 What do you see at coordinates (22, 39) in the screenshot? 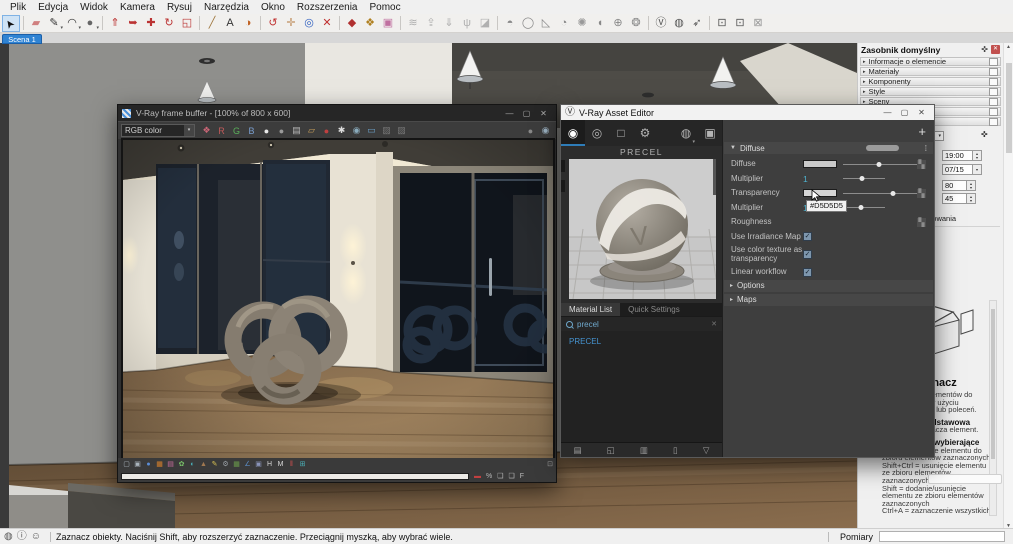
I see `scene-tab: Scena 1` at bounding box center [22, 39].